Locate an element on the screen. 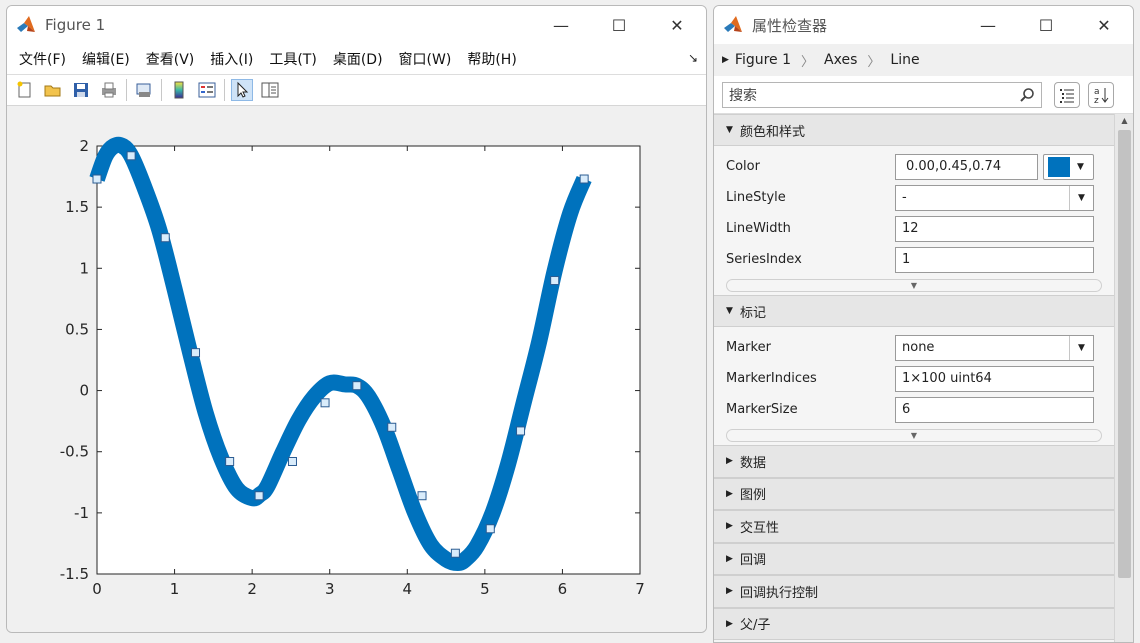 The height and width of the screenshot is (643, 1140). menu-insert: 插入(I) is located at coordinates (231, 59).